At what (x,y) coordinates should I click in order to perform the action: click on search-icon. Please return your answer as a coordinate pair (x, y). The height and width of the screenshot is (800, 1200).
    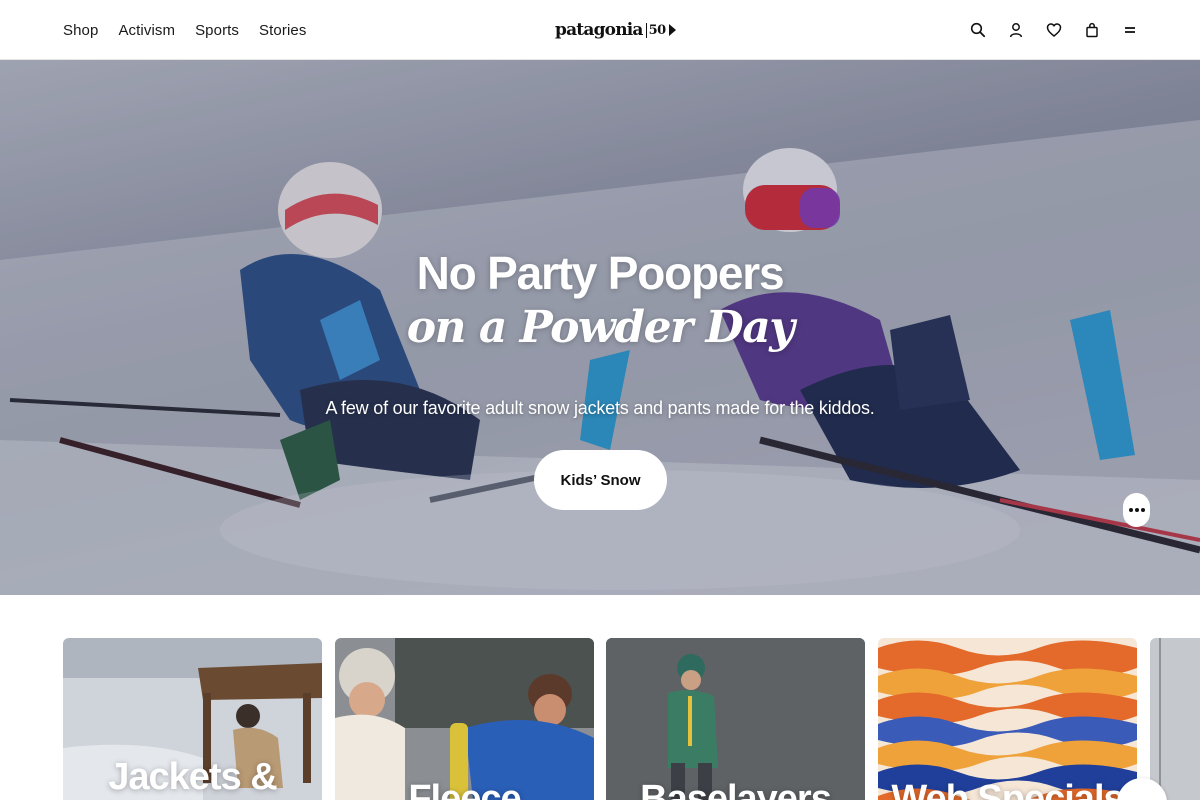
    Looking at the image, I should click on (978, 30).